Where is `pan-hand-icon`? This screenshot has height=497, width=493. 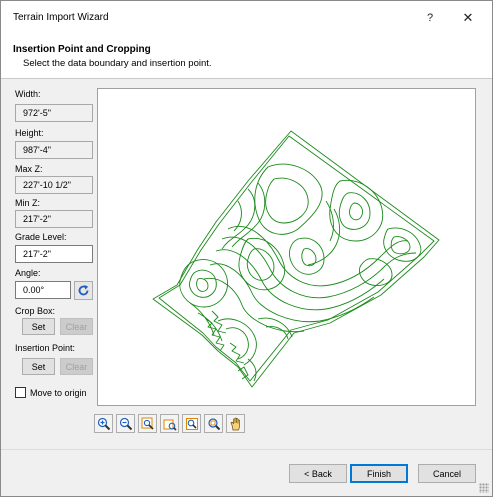 pan-hand-icon is located at coordinates (235, 423).